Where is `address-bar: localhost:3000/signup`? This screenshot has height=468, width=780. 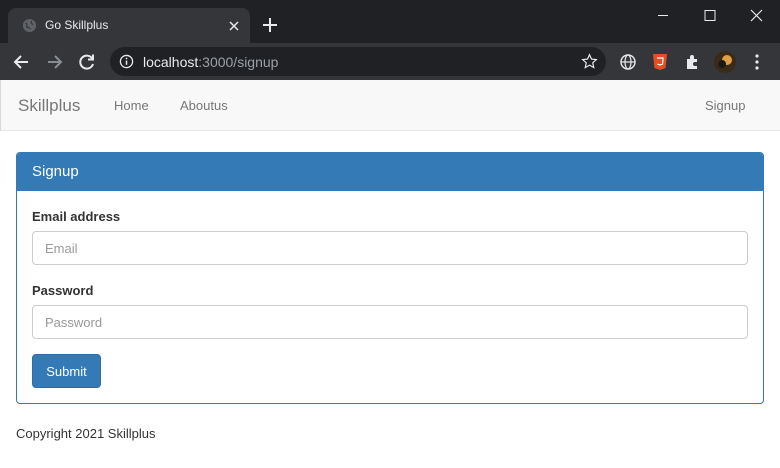
address-bar: localhost:3000/signup is located at coordinates (358, 61).